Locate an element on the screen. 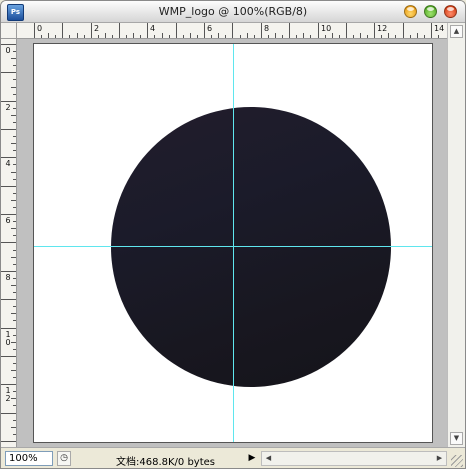 The width and height of the screenshot is (466, 469). ruler-label: 8 is located at coordinates (8, 277).